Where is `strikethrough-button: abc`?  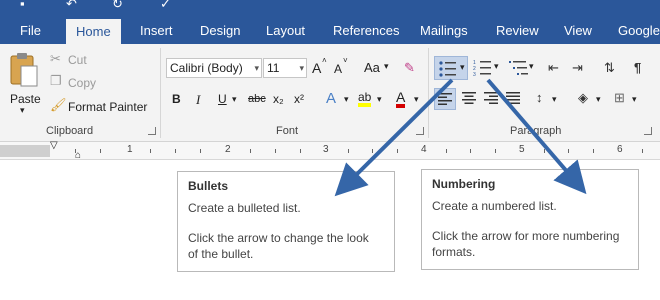
strikethrough-button: abc is located at coordinates (257, 99).